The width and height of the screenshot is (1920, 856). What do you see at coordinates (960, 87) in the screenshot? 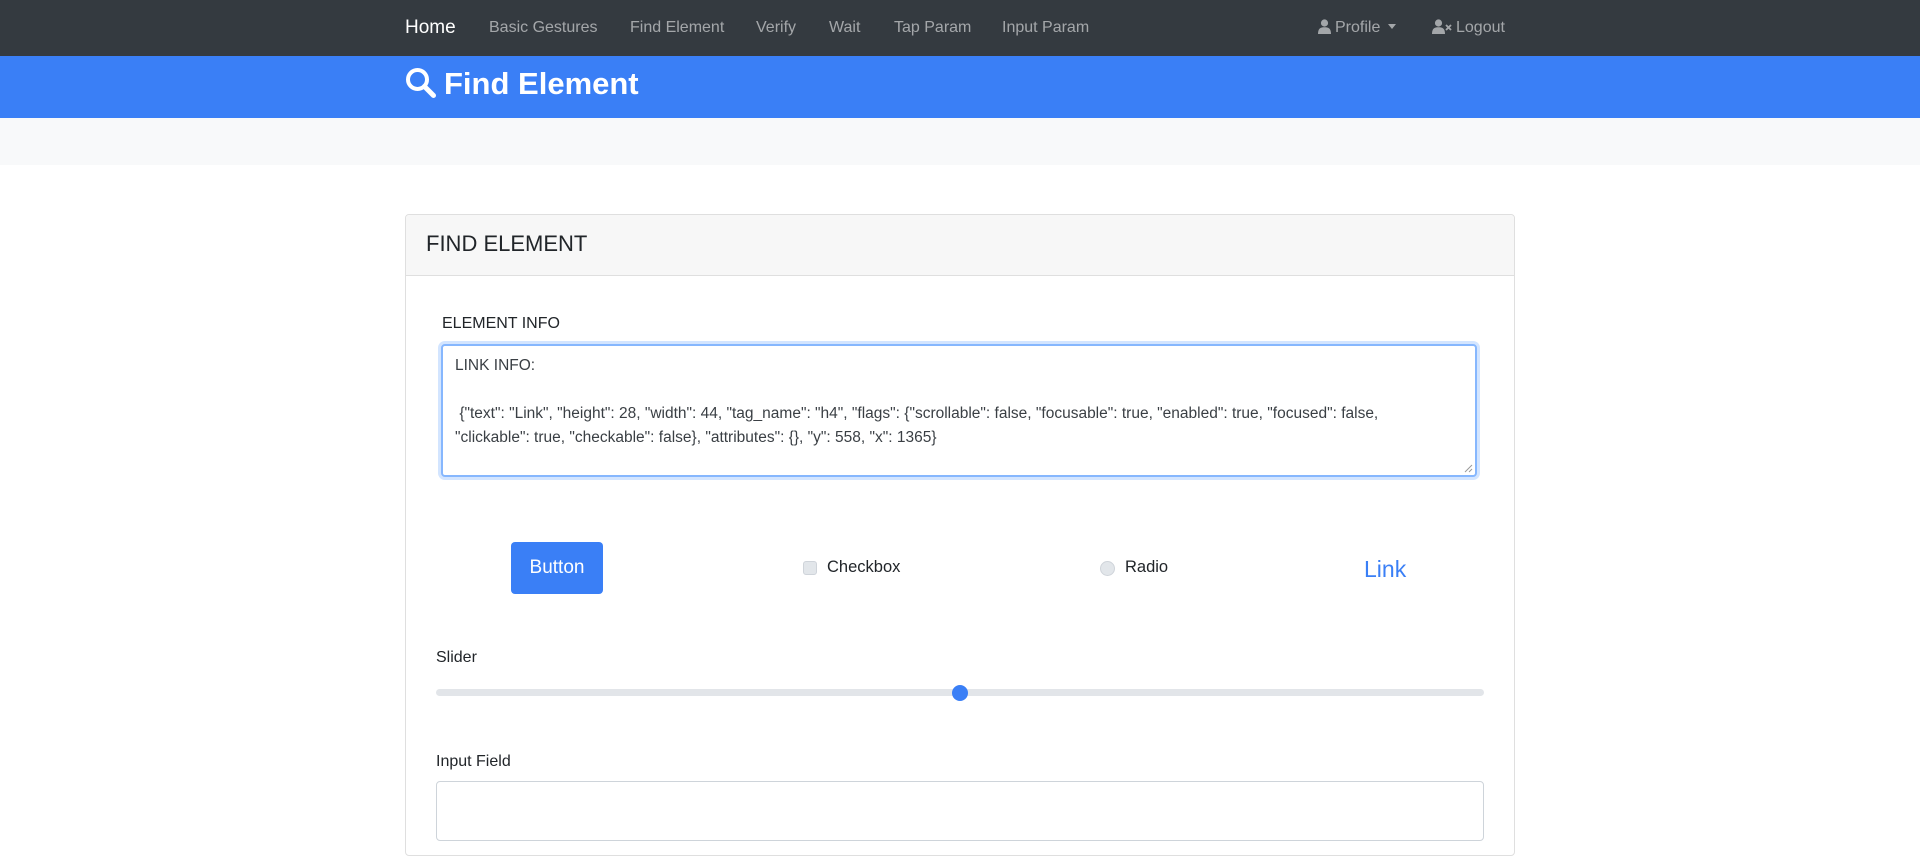
I see `page-header-banner: Find Element` at bounding box center [960, 87].